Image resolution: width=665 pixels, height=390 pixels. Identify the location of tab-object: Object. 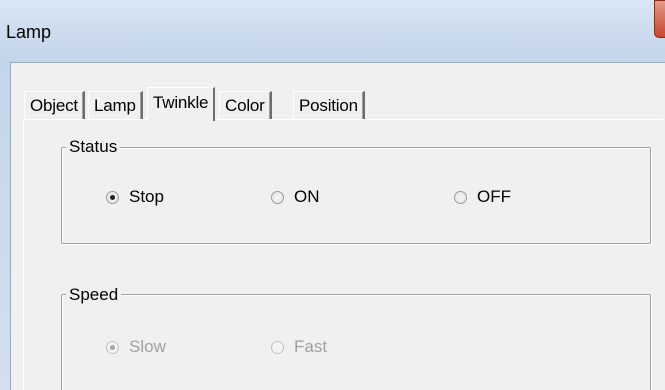
(54, 105).